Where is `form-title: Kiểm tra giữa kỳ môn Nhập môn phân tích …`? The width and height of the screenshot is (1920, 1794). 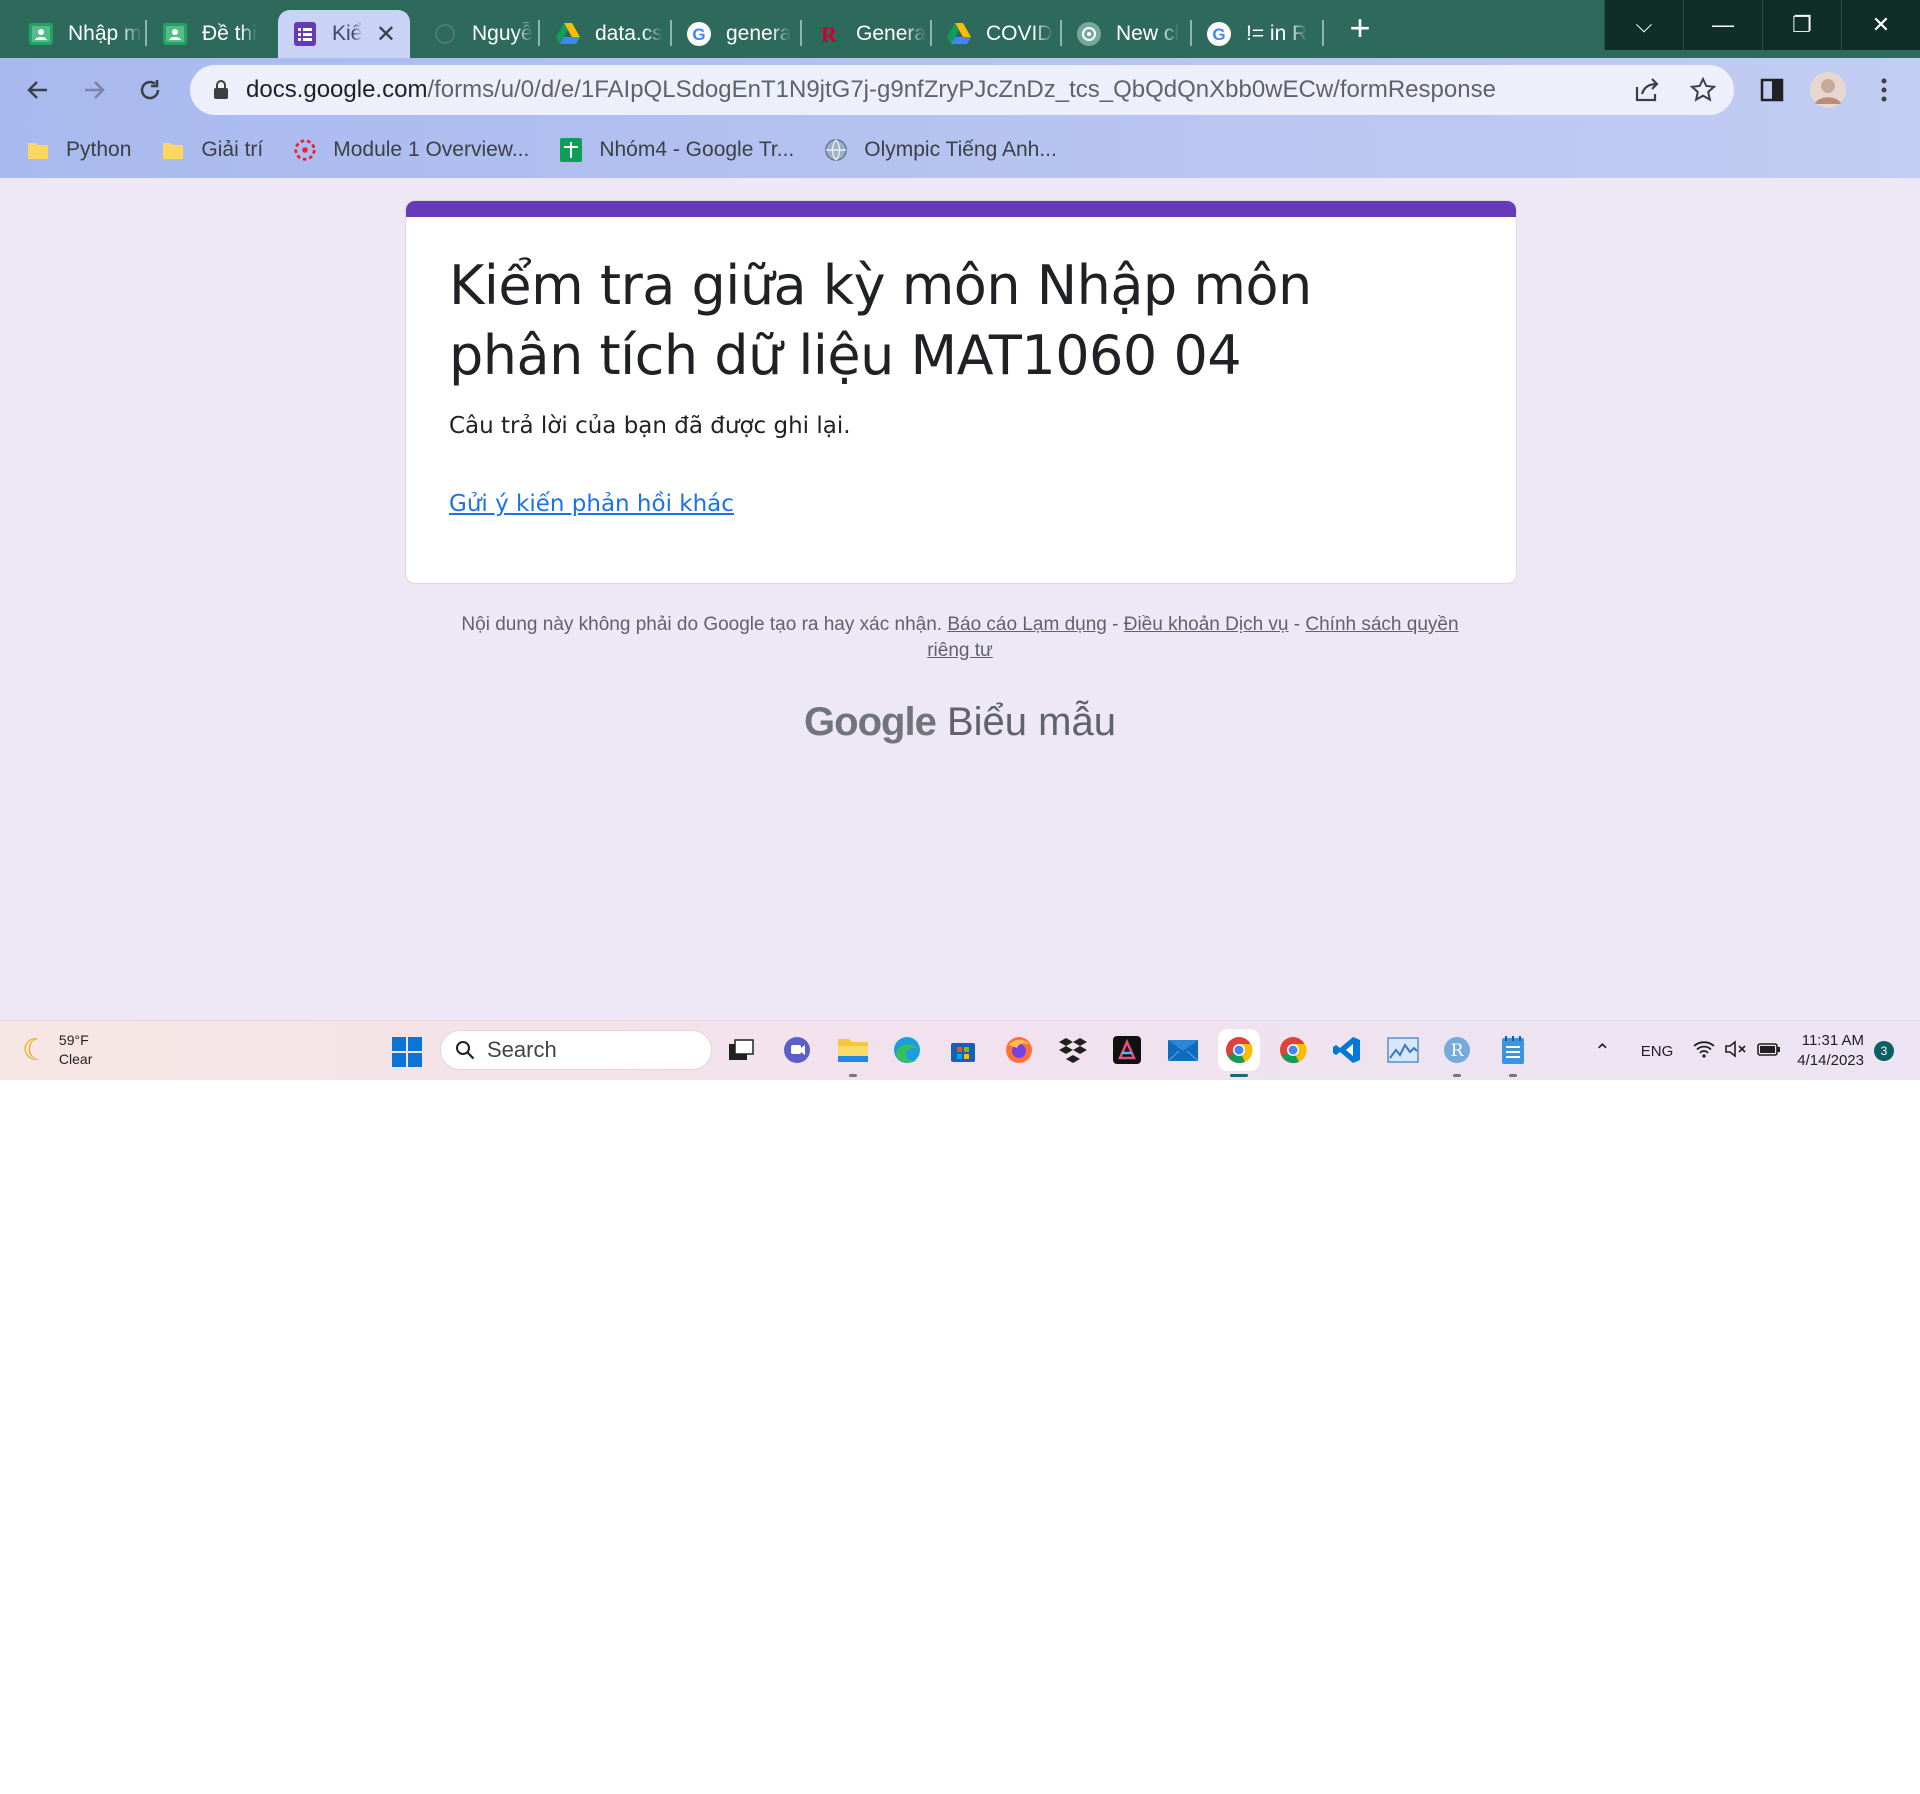 form-title: Kiểm tra giữa kỳ môn Nhập môn phân tích … is located at coordinates (880, 320).